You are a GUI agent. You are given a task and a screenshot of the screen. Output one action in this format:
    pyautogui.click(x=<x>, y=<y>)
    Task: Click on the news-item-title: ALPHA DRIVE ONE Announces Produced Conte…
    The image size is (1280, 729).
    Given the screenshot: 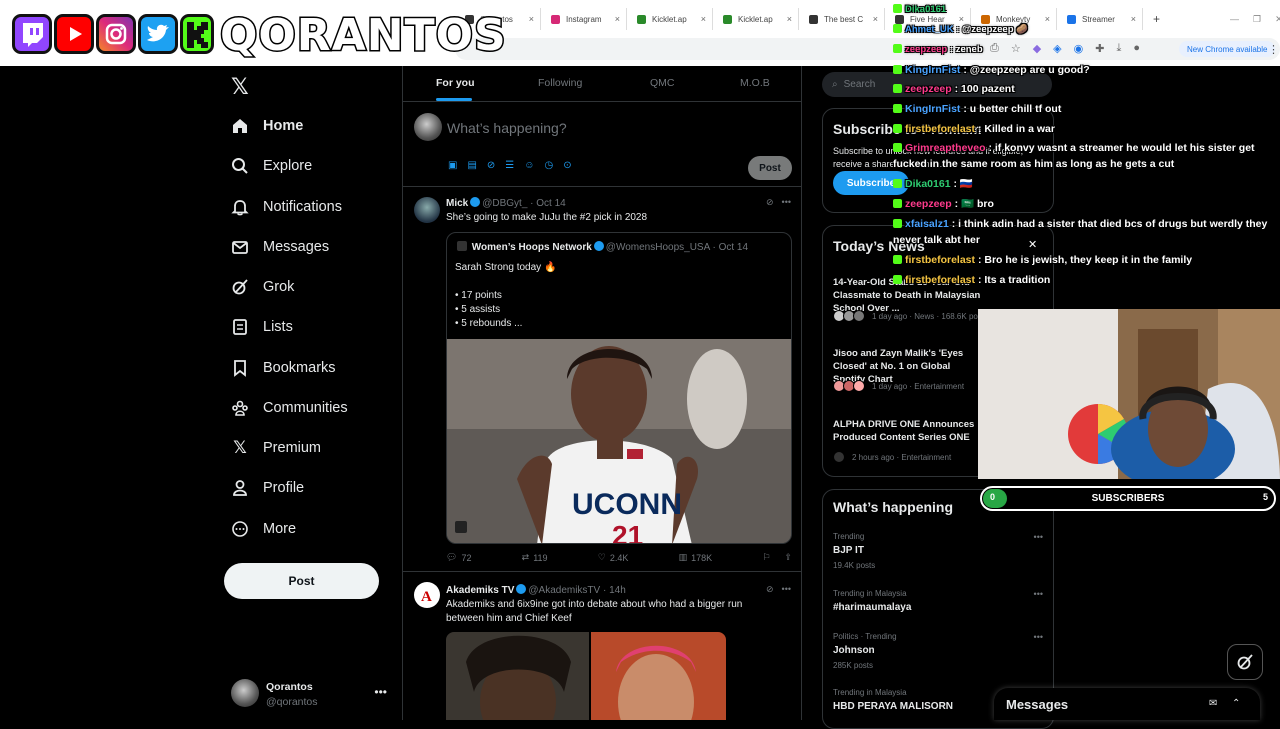 What is the action you would take?
    pyautogui.click(x=908, y=431)
    